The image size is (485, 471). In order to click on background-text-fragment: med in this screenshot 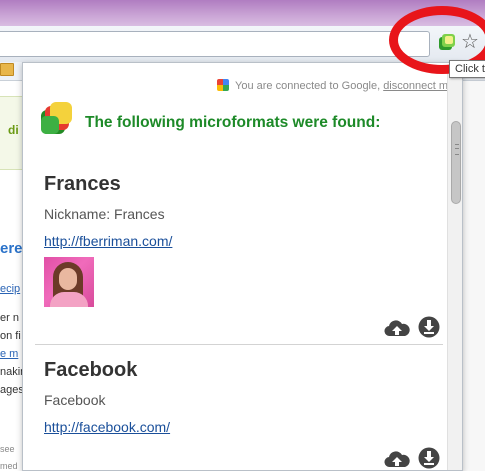, I will do `click(9, 466)`.